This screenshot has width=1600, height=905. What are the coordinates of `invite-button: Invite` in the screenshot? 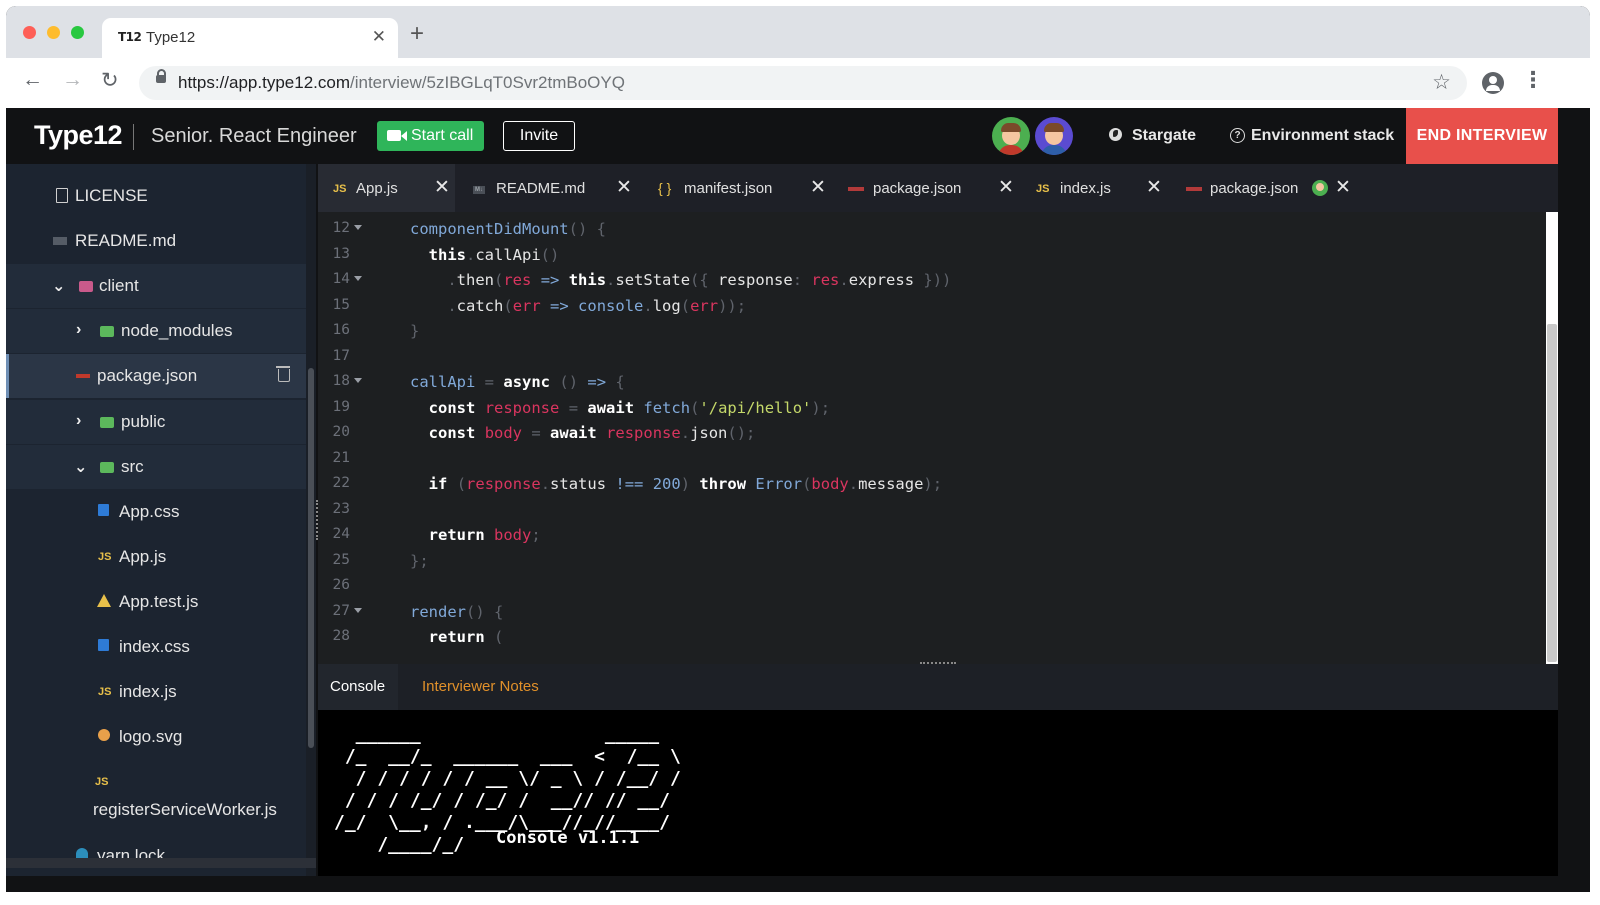 It's located at (539, 136).